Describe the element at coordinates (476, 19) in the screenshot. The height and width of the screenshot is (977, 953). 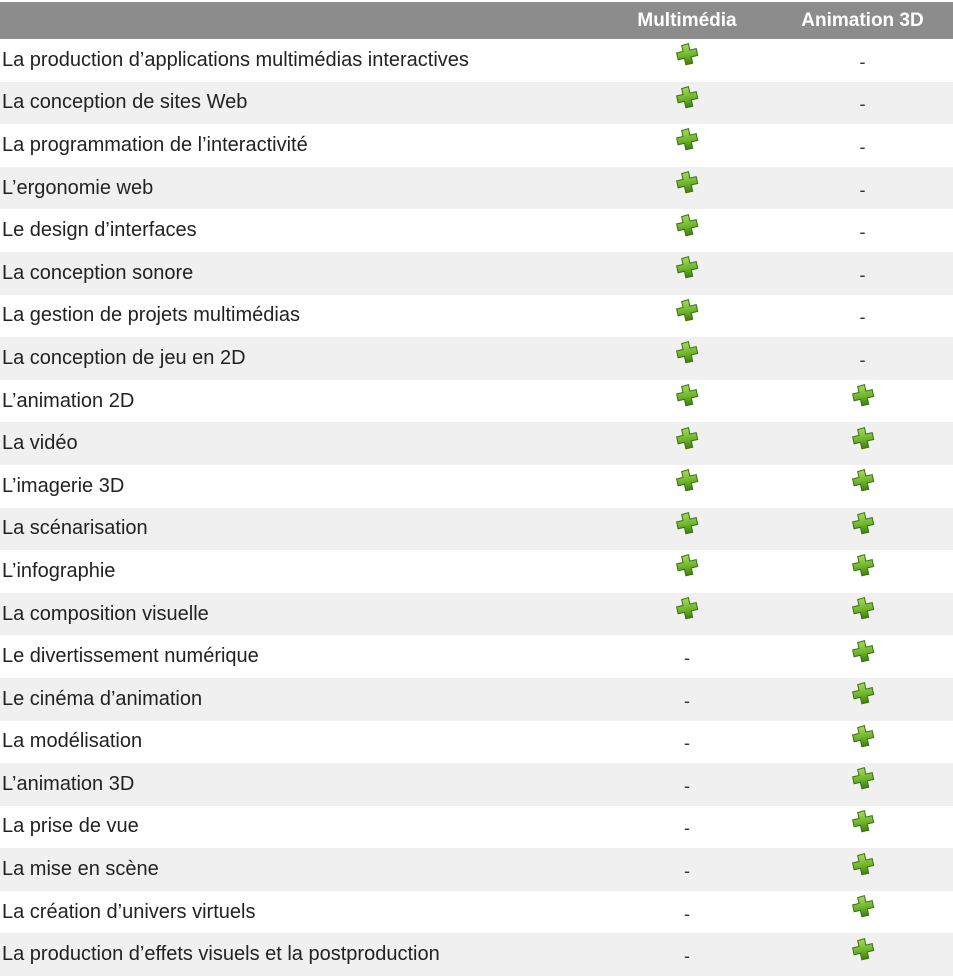
I see `table-header: Multimédia Animation 3D` at that location.